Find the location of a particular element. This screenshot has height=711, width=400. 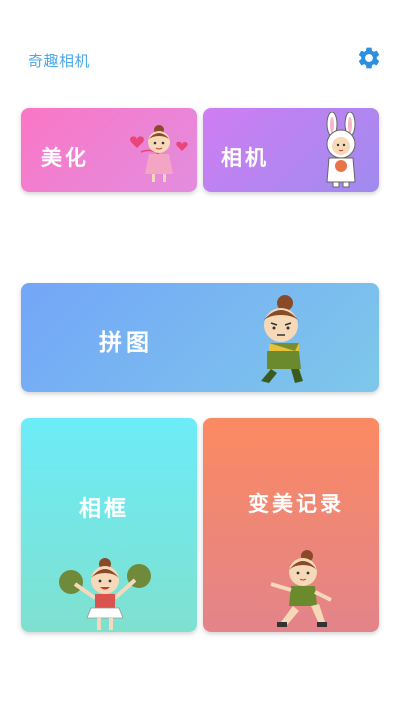

gear-icon is located at coordinates (369, 58).